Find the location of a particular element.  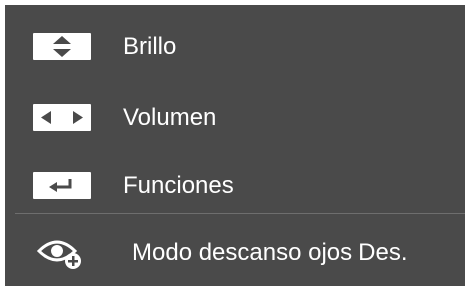

eye-saver-value: Des. is located at coordinates (383, 252).